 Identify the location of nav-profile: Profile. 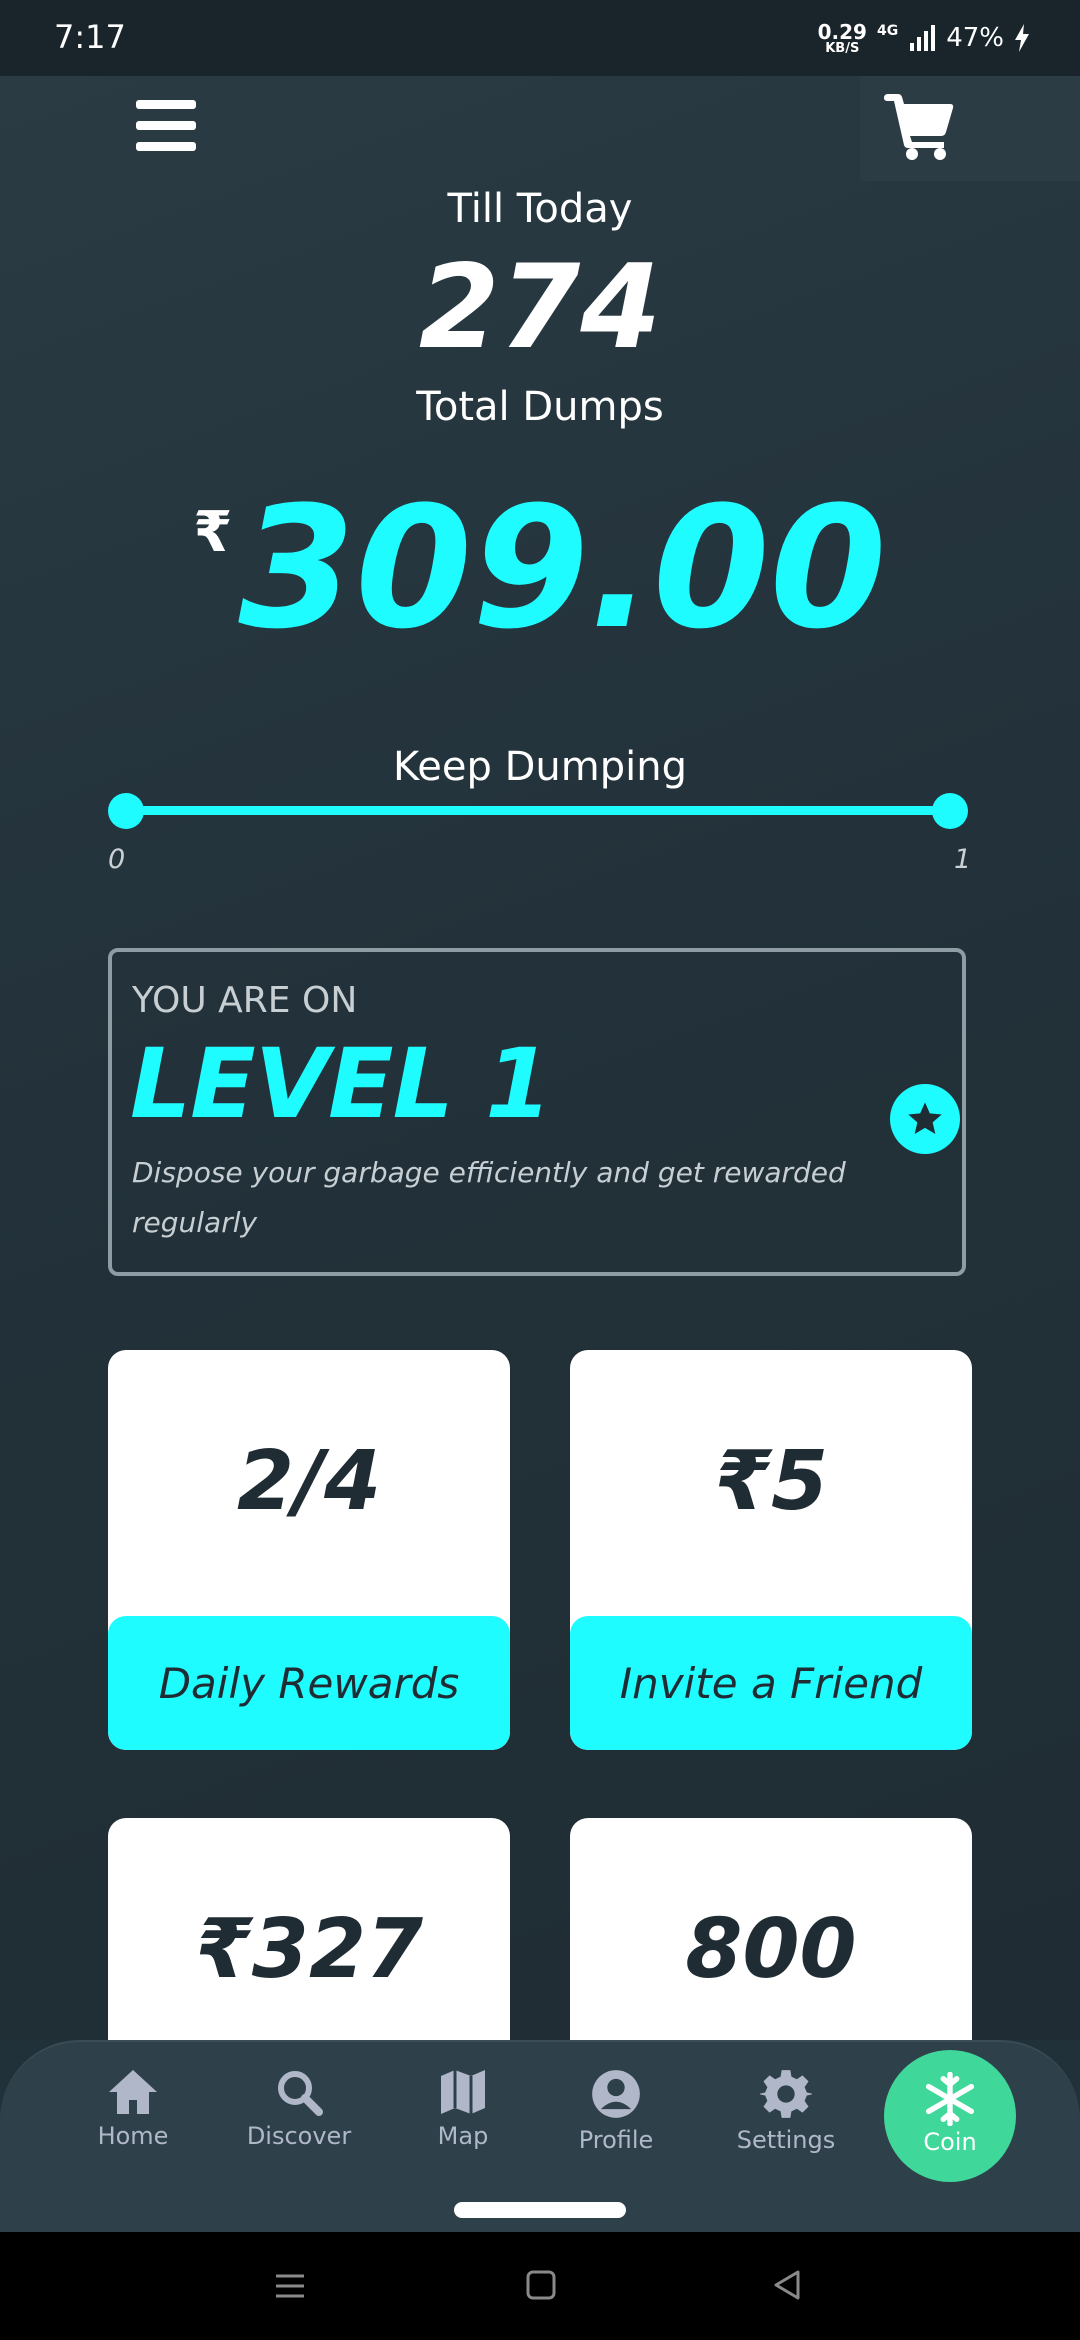
(616, 2111).